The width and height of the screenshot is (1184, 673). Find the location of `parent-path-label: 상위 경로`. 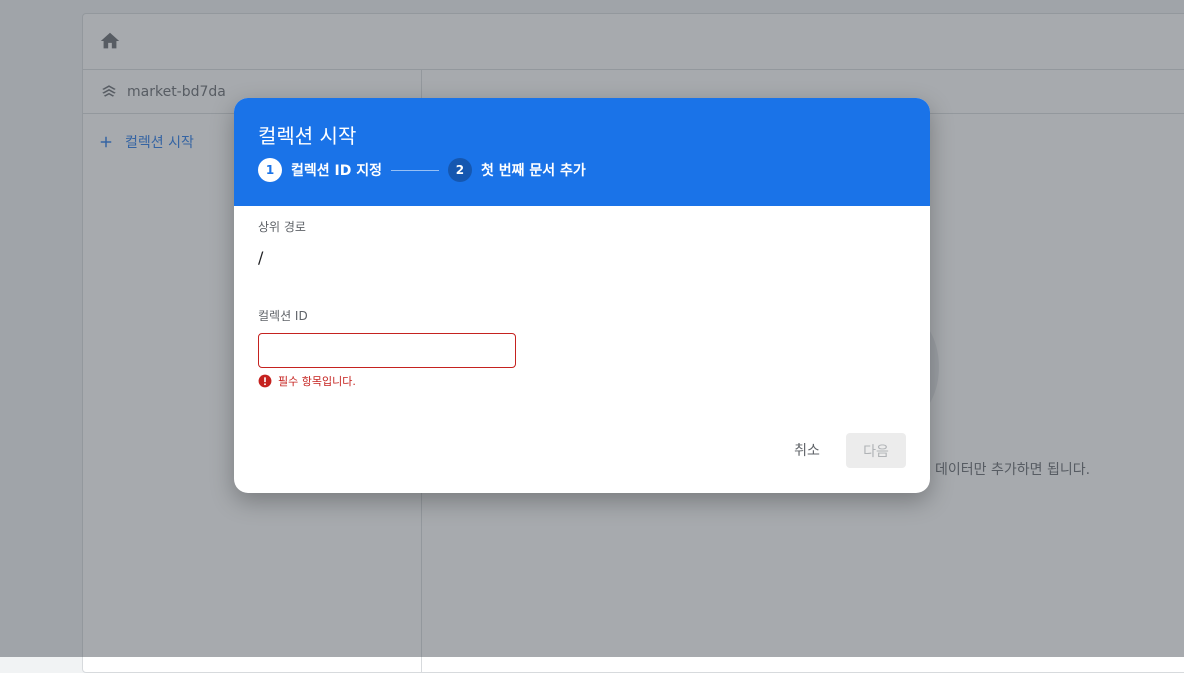

parent-path-label: 상위 경로 is located at coordinates (282, 227).